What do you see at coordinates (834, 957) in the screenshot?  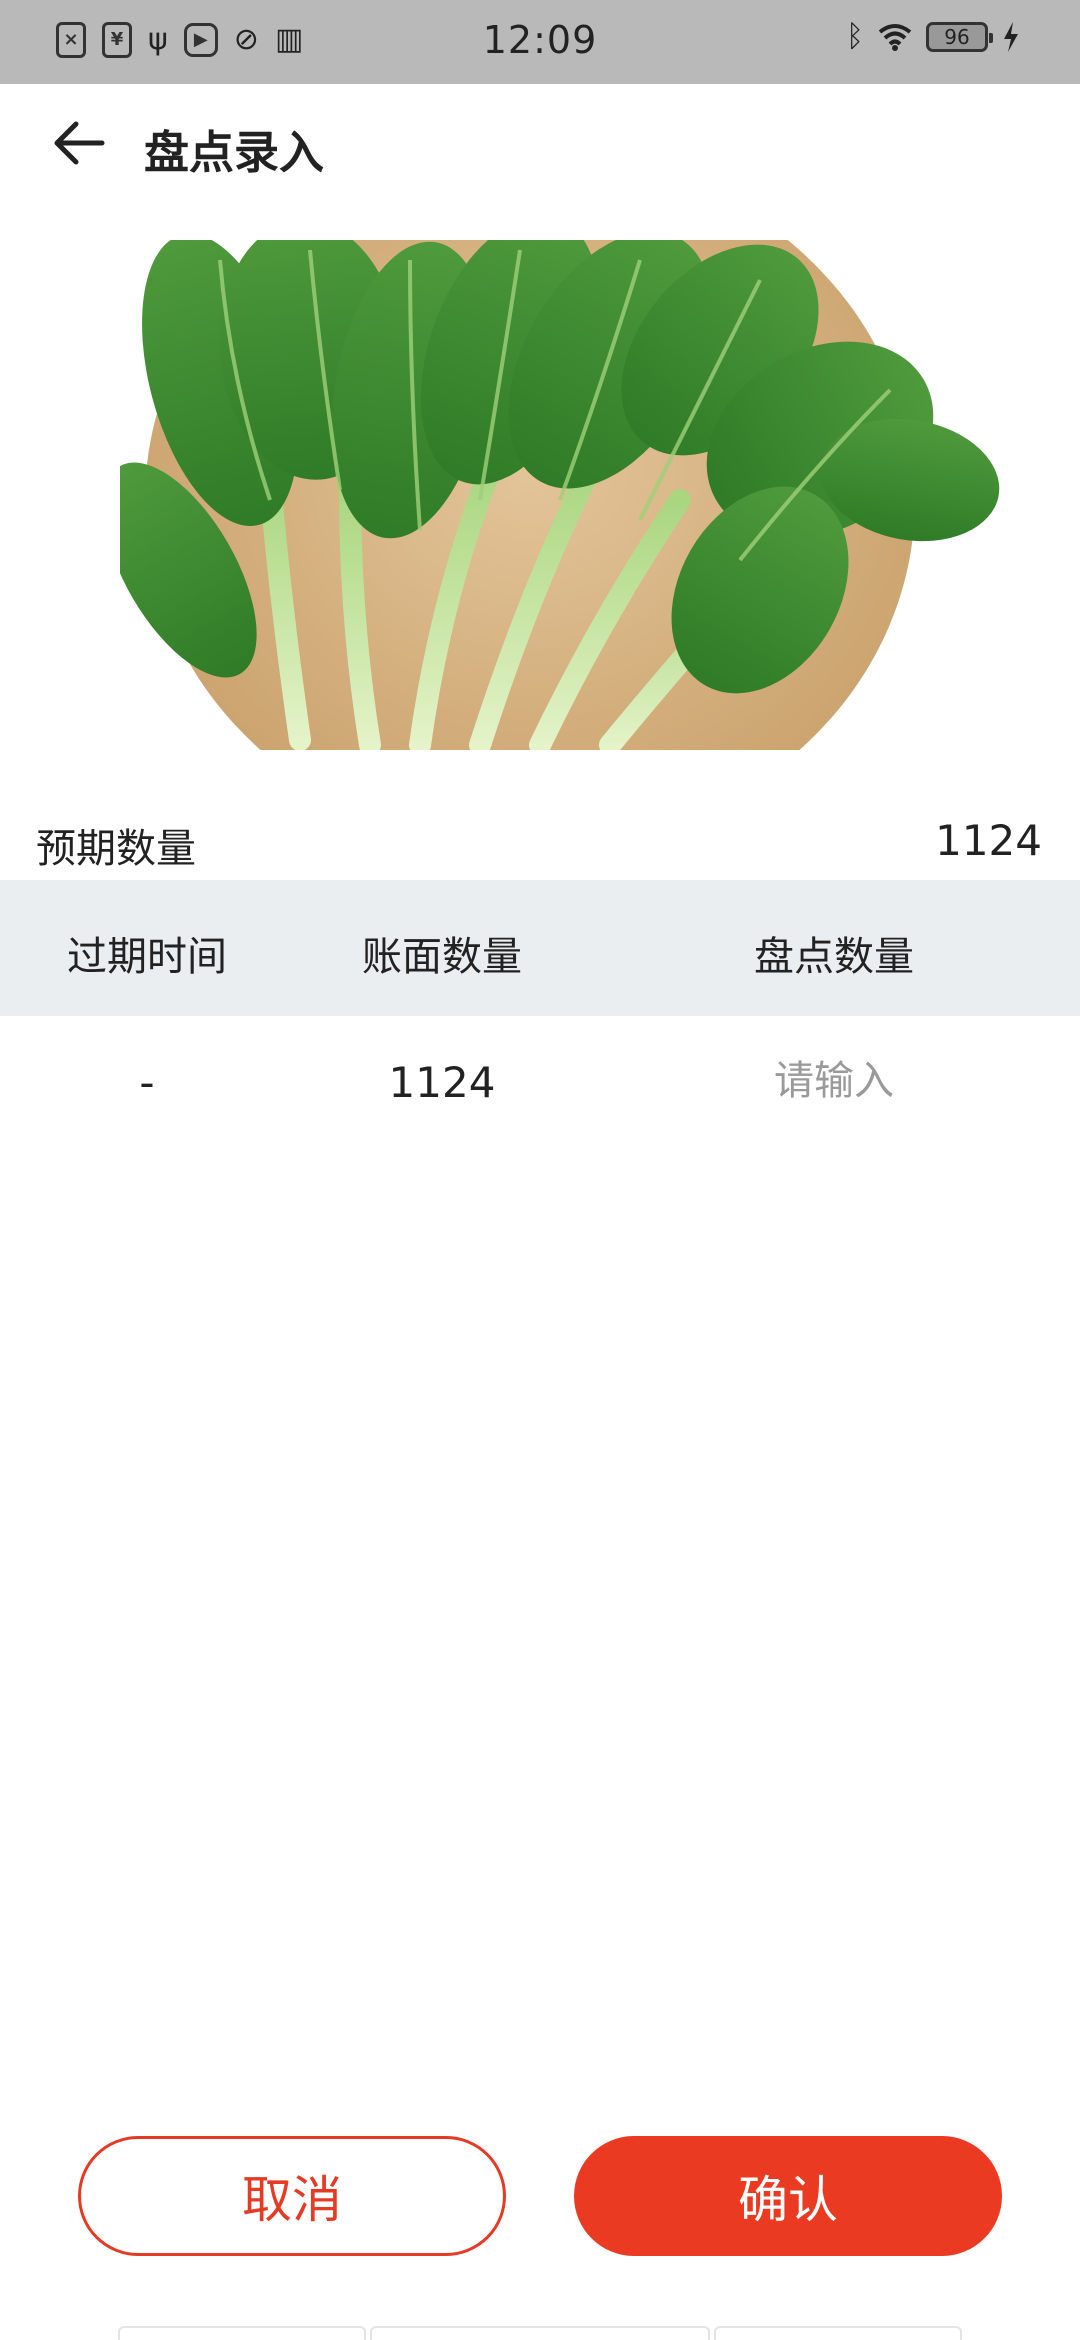 I see `column-header-count-quantity: 盘点数量` at bounding box center [834, 957].